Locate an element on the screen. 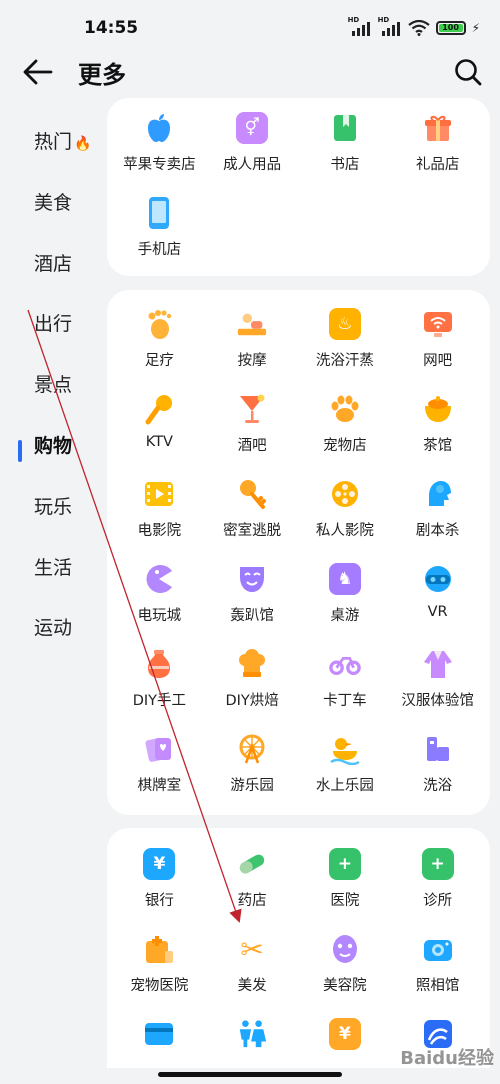 This screenshot has height=1084, width=500. category-item: ⚥ 成人用品 is located at coordinates (252, 140).